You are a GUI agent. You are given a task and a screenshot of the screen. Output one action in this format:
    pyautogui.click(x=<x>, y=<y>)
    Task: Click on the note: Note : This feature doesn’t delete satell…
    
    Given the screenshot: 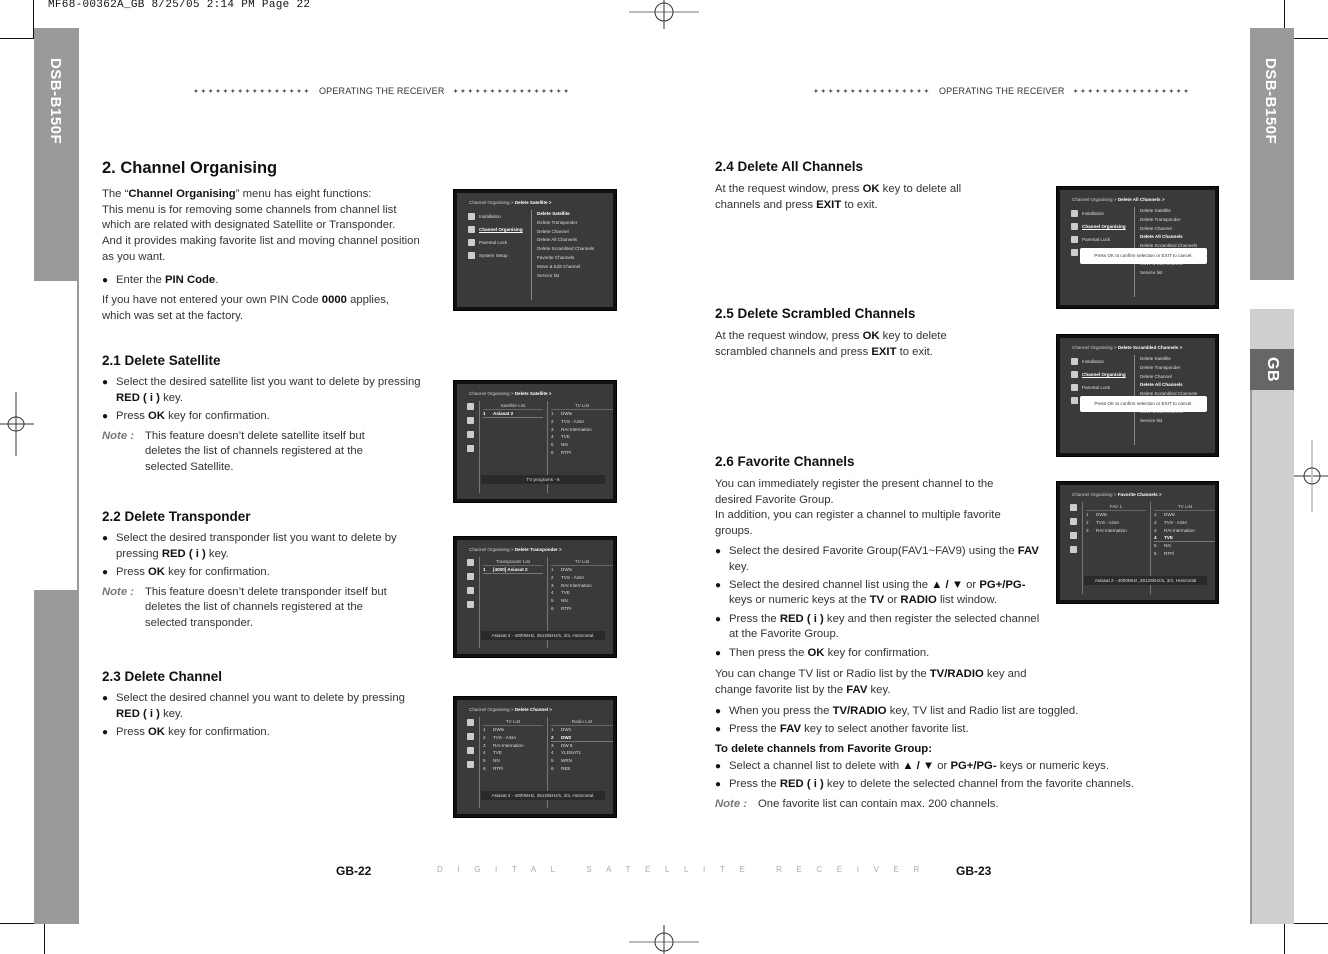 What is the action you would take?
    pyautogui.click(x=233, y=451)
    